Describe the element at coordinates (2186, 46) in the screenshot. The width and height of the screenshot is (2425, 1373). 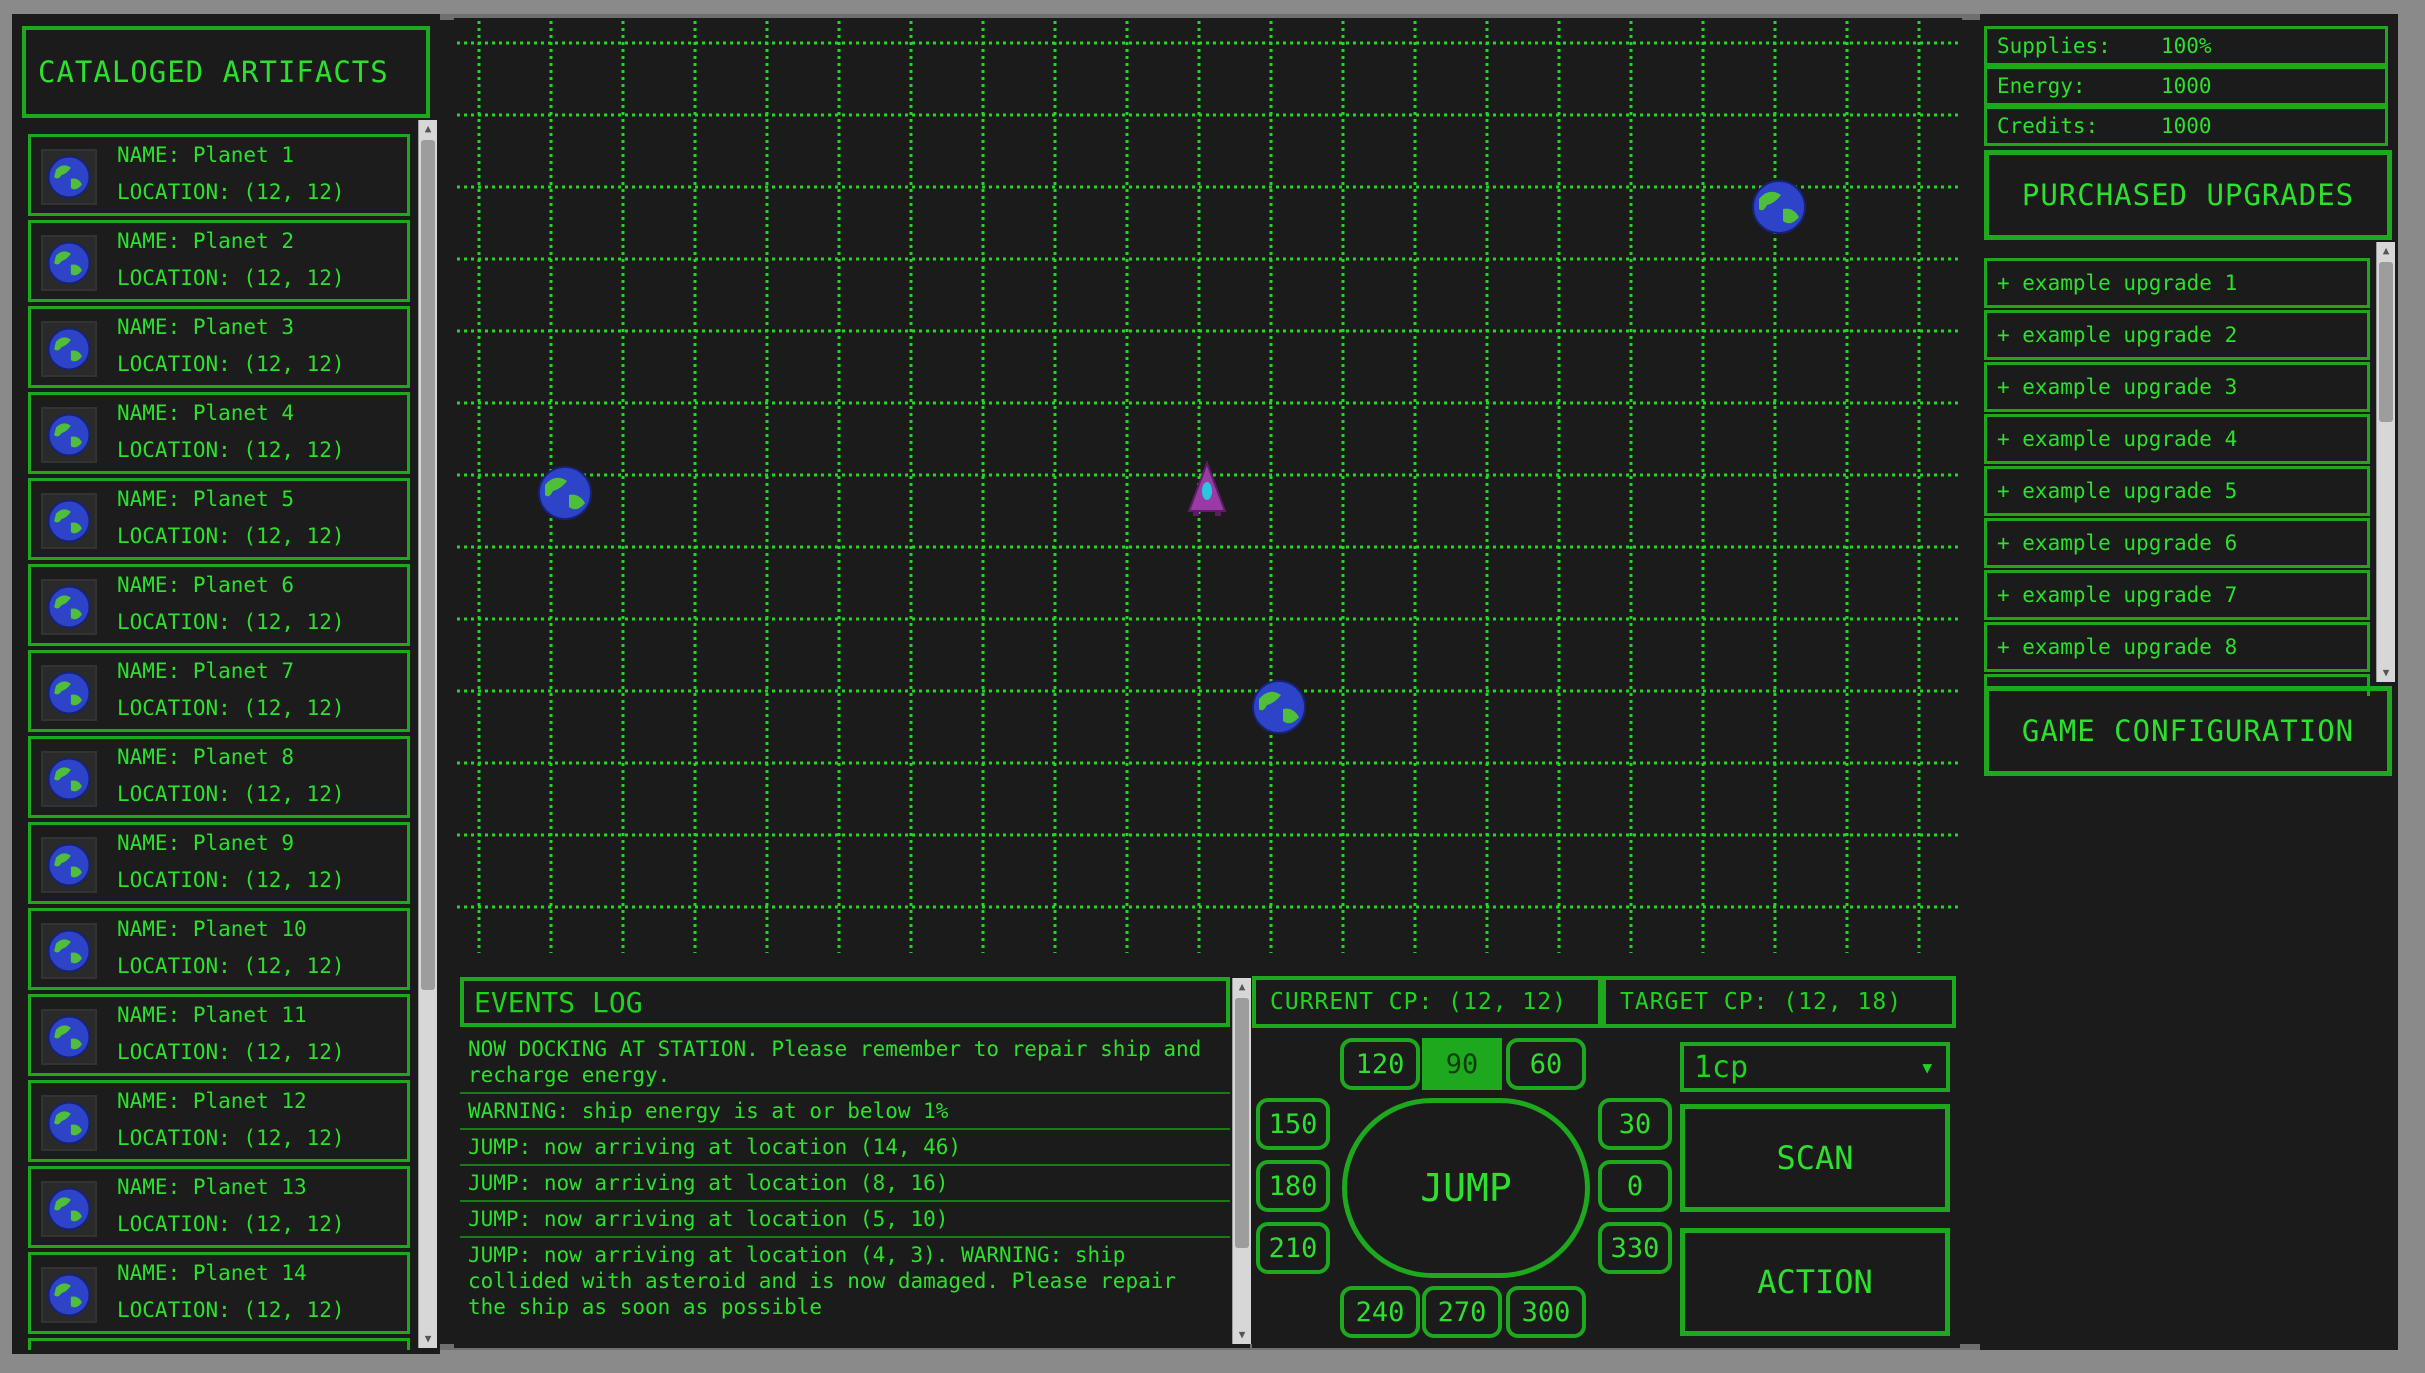
I see `supplies-value: 100%` at that location.